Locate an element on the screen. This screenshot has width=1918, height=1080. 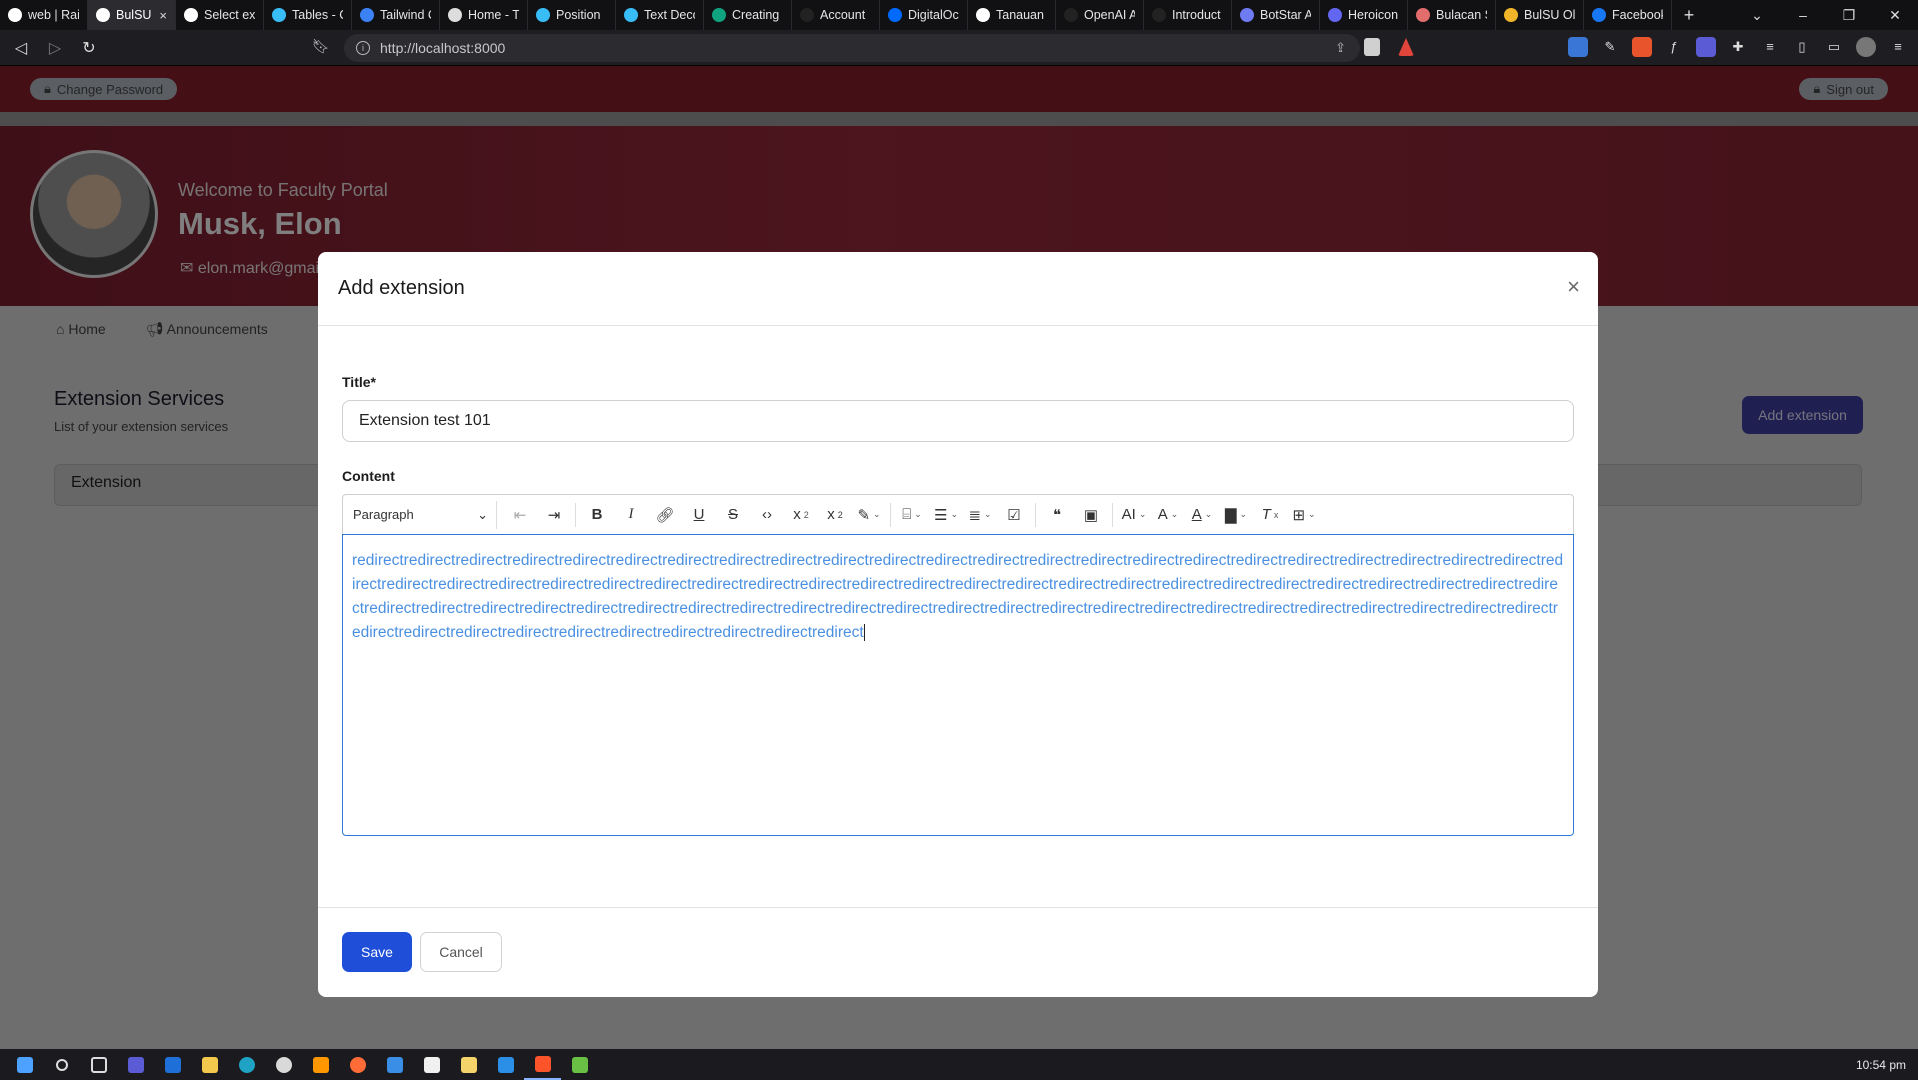
browser-tab: Home - T is located at coordinates (484, 15).